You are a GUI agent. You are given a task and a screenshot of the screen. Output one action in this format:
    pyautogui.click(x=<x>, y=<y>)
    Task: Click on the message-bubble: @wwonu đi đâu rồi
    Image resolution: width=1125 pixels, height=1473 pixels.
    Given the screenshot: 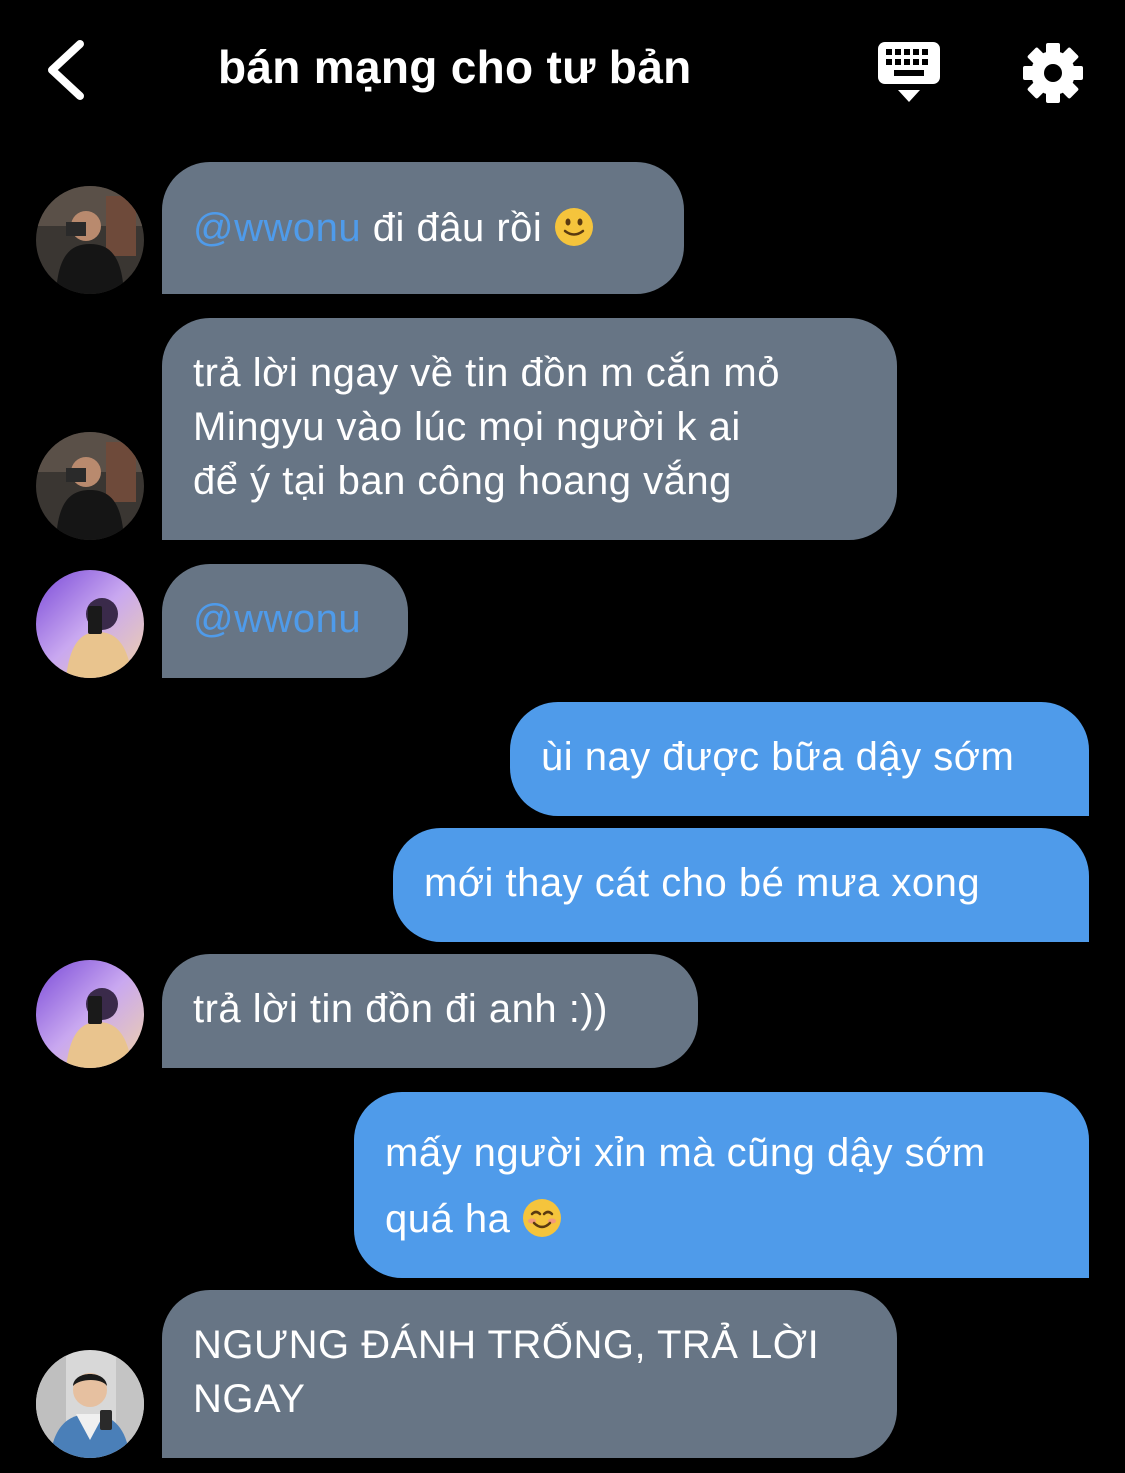 What is the action you would take?
    pyautogui.click(x=423, y=228)
    